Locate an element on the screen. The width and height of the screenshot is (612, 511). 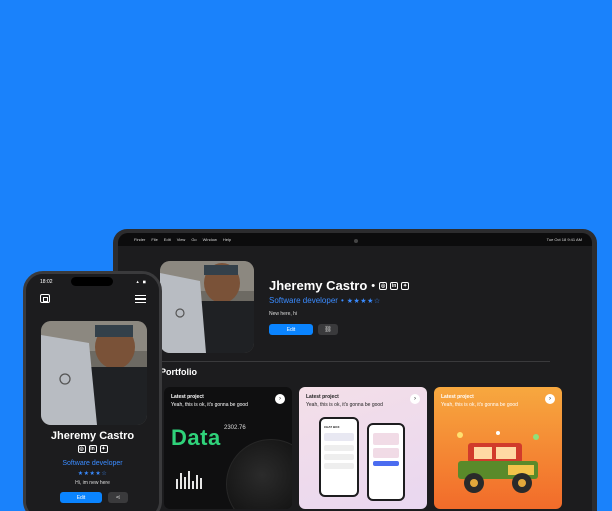
bar-graphic is located at coordinates (189, 480).